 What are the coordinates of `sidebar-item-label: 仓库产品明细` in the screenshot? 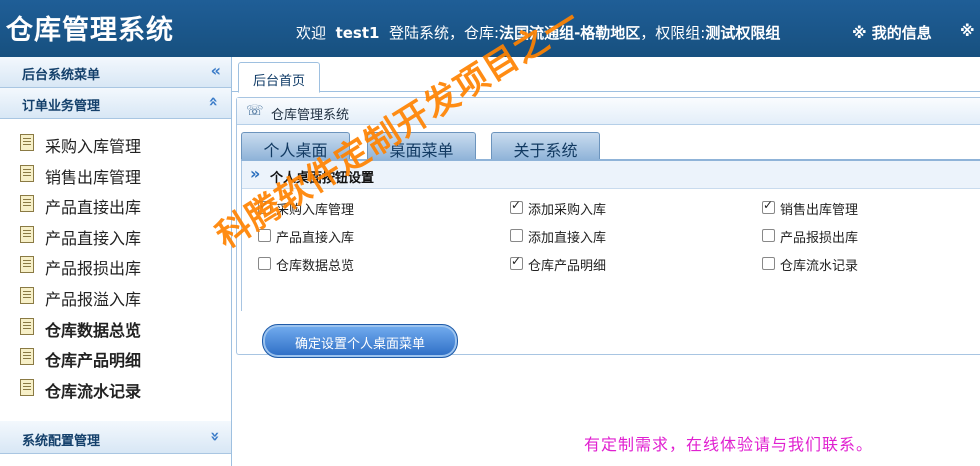 It's located at (93, 361).